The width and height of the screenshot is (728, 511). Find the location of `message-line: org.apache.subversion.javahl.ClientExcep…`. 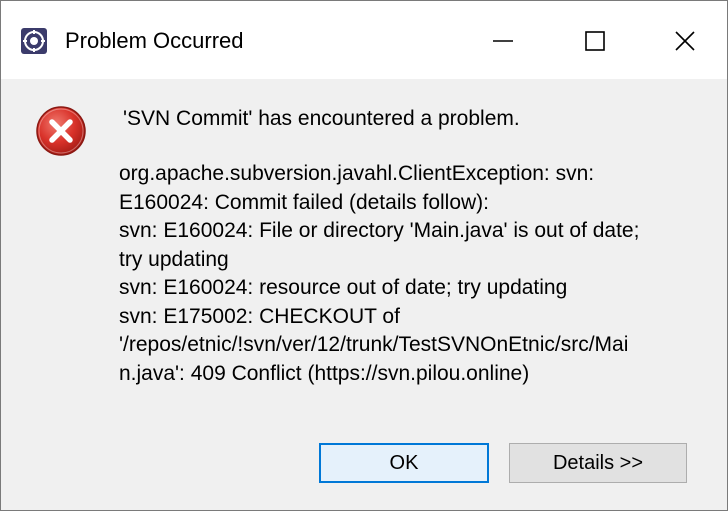

message-line: org.apache.subversion.javahl.ClientExcep… is located at coordinates (357, 173).